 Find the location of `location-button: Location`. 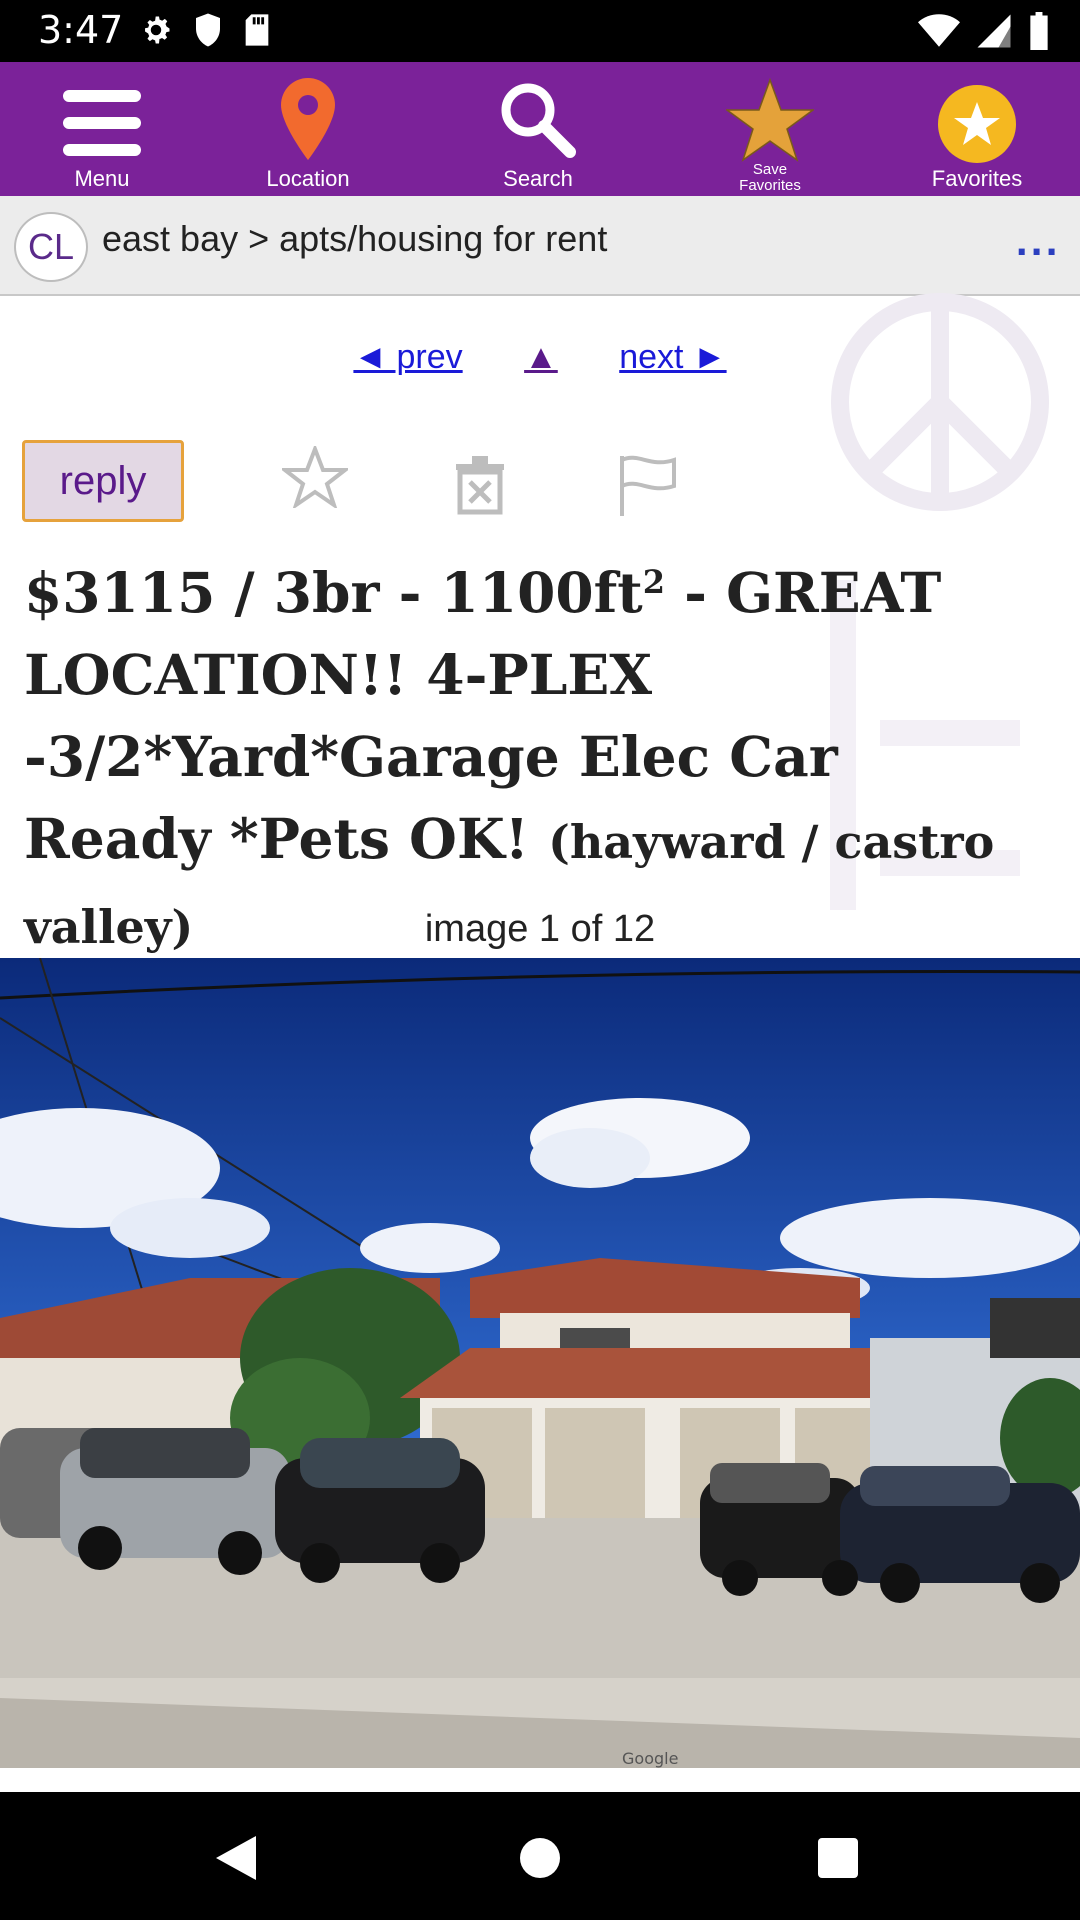

location-button: Location is located at coordinates (308, 129).